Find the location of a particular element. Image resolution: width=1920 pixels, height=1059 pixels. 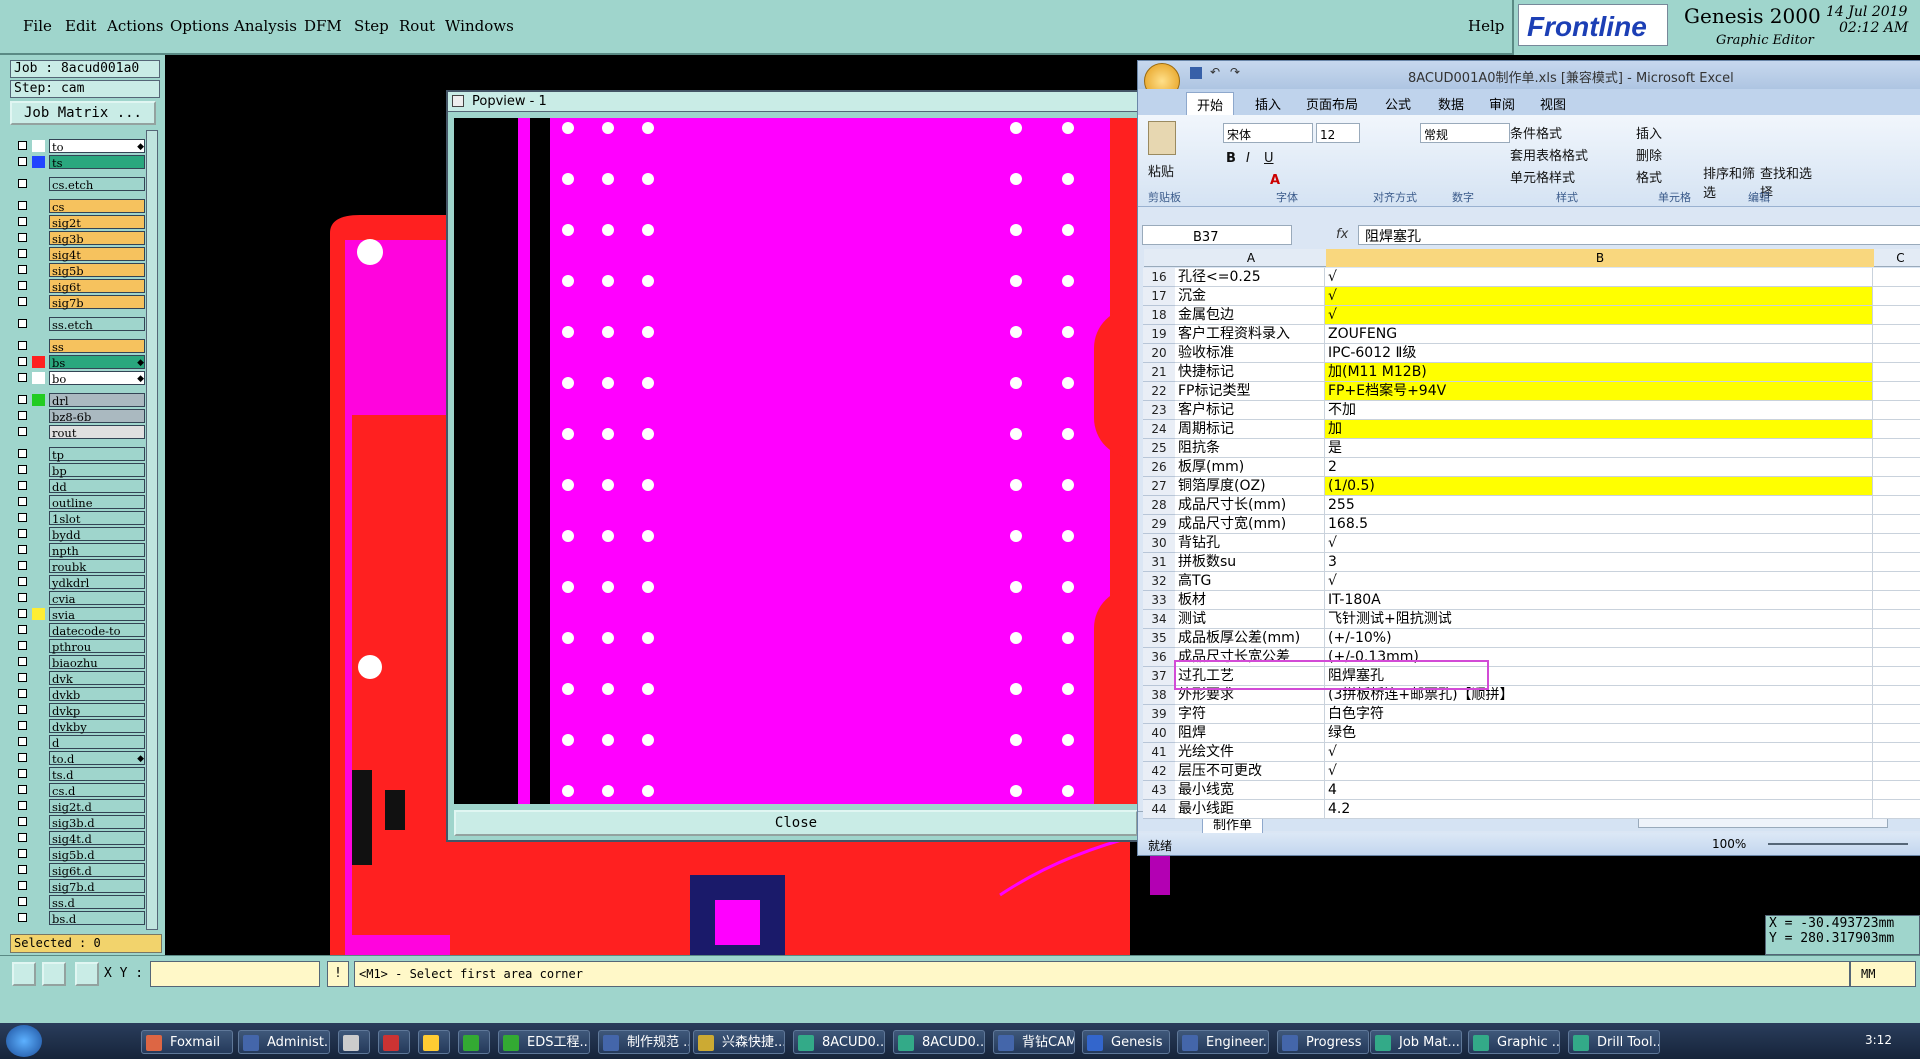

cell-b: 168.5 is located at coordinates (1599, 524).